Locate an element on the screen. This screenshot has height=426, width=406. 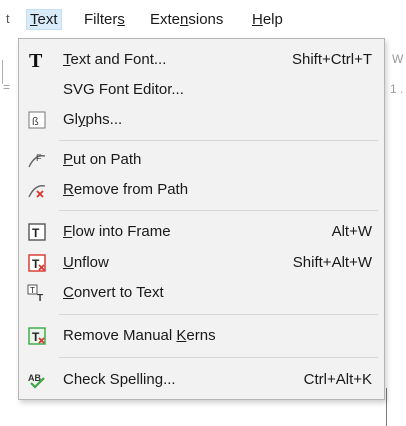
menu-item-remove-manual-kerns: T Remove Manual Kerns is located at coordinates (201, 336).